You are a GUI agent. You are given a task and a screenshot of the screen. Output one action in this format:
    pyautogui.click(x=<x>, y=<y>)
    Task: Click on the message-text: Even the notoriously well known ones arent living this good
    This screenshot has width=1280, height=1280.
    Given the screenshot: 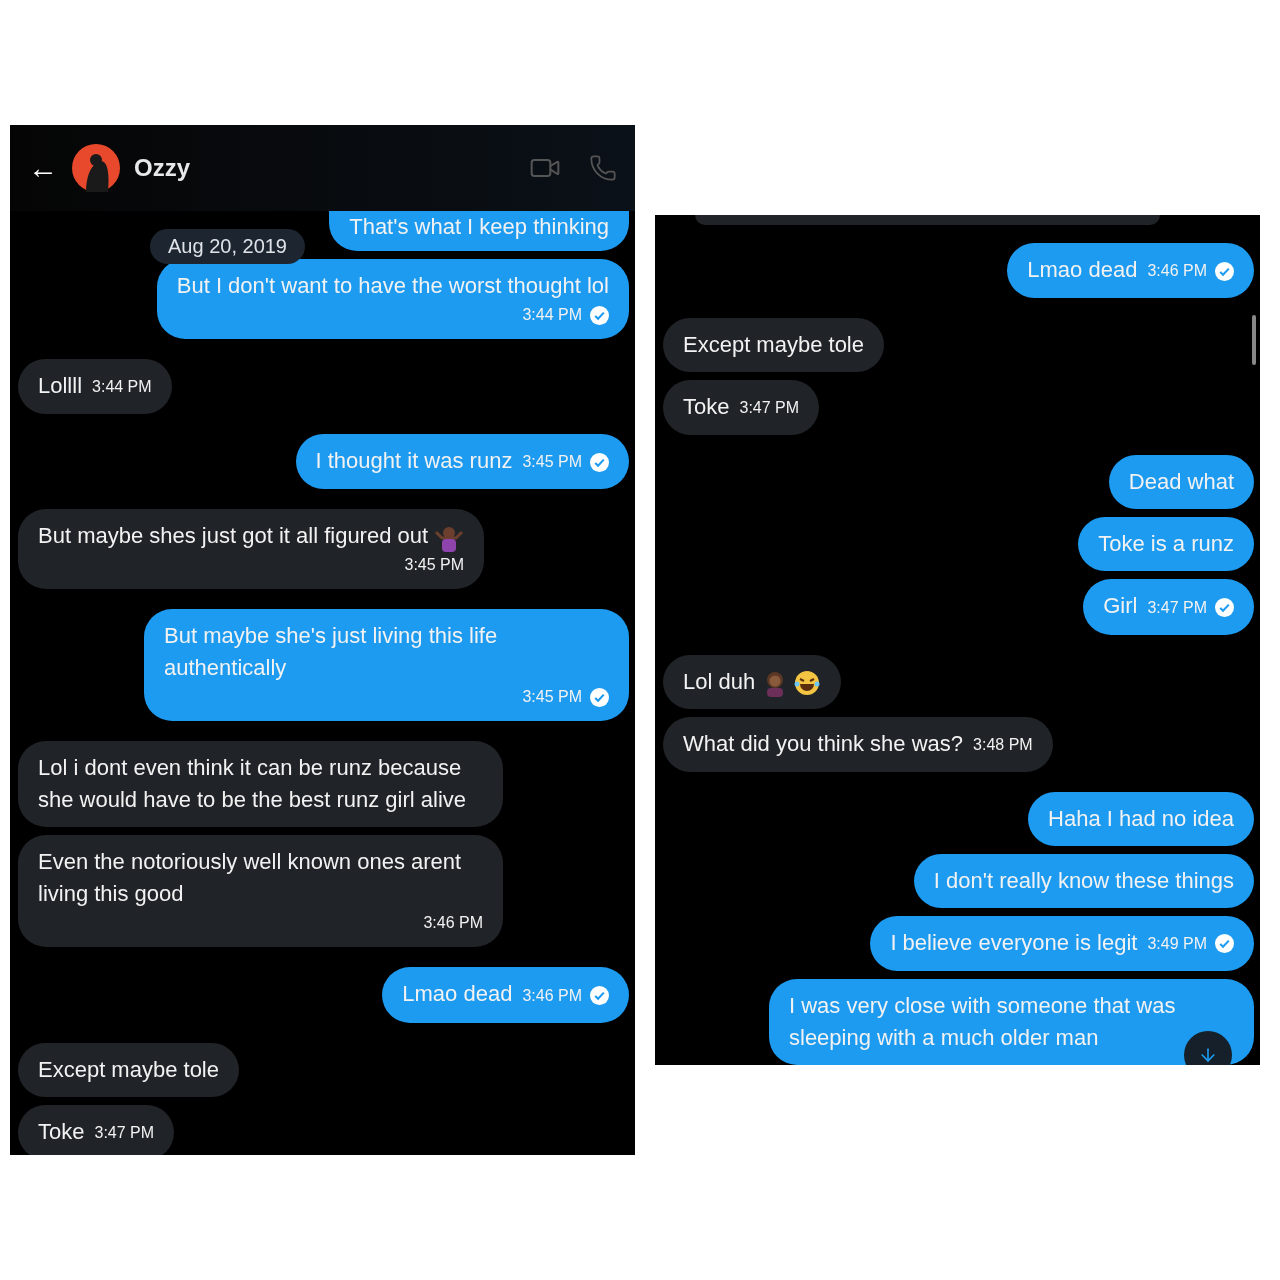 What is the action you would take?
    pyautogui.click(x=250, y=878)
    